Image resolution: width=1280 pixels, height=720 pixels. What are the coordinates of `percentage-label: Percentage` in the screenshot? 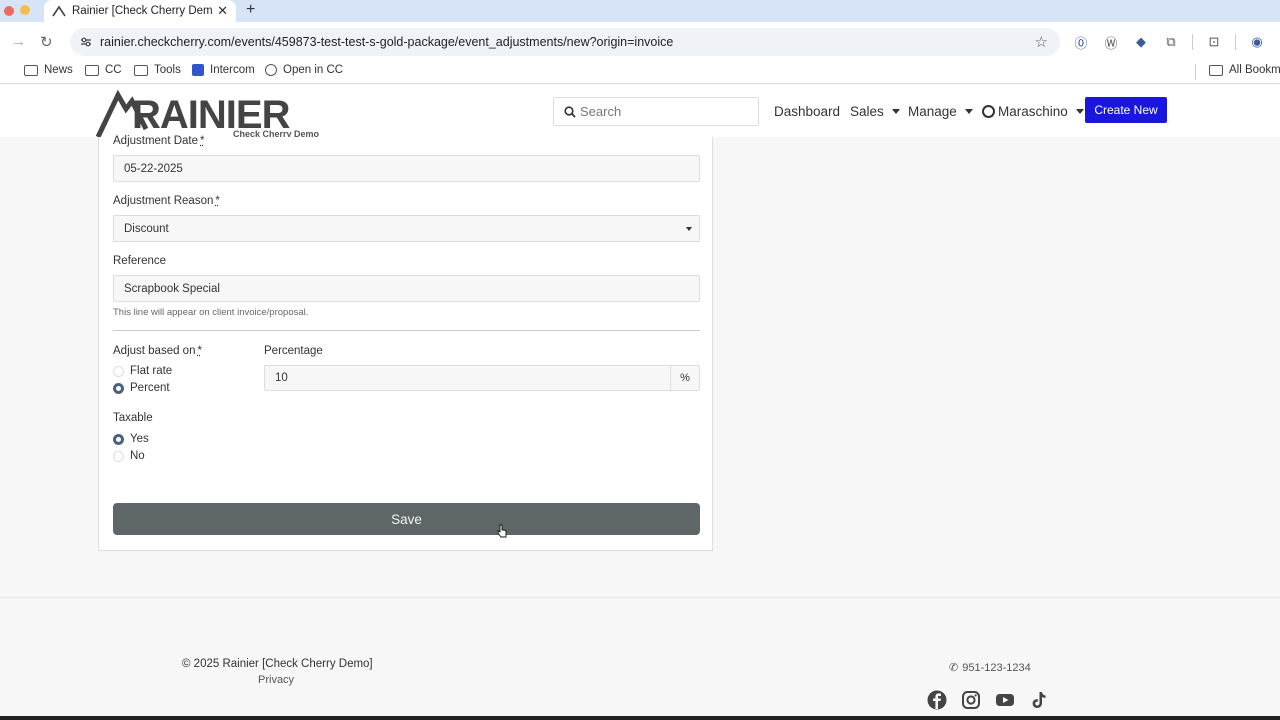 It's located at (293, 351).